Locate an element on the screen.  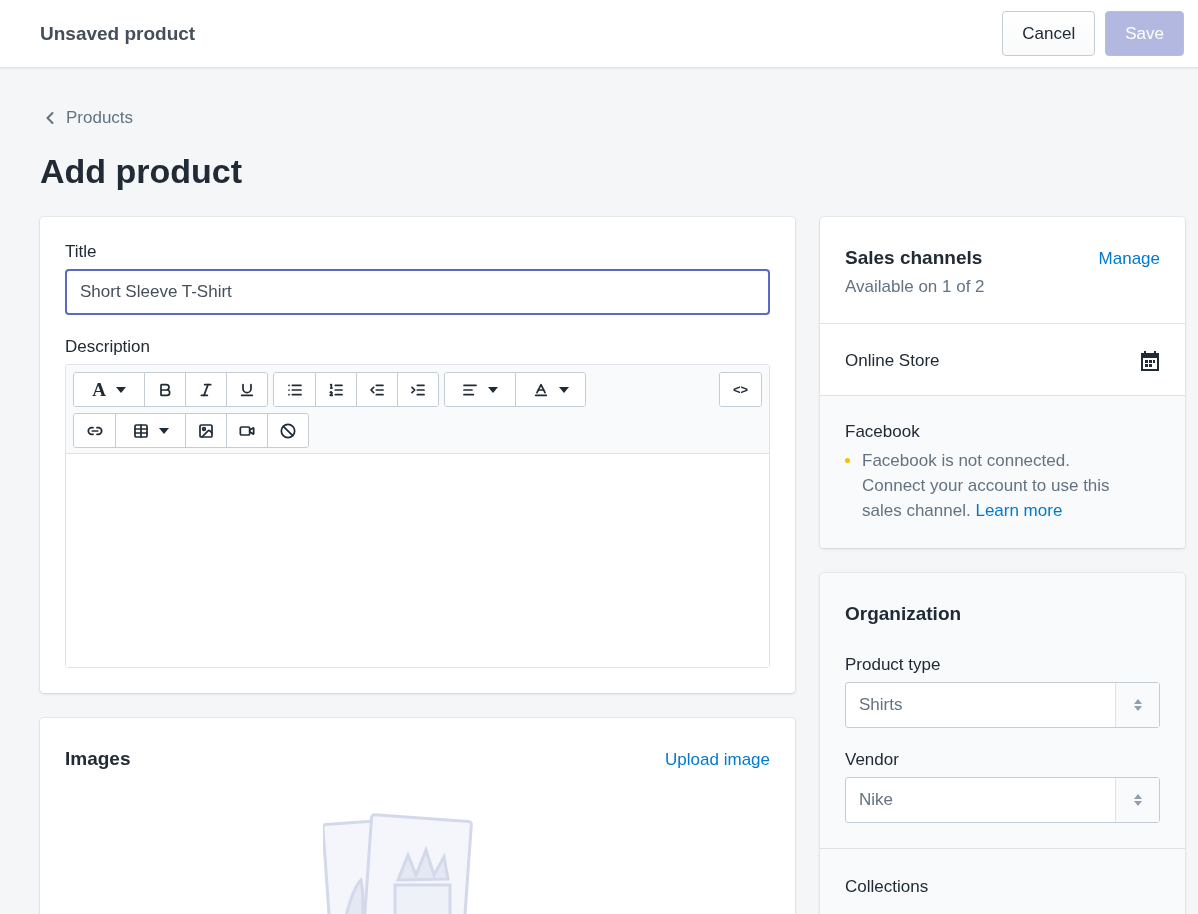
bullets-button is located at coordinates (294, 389).